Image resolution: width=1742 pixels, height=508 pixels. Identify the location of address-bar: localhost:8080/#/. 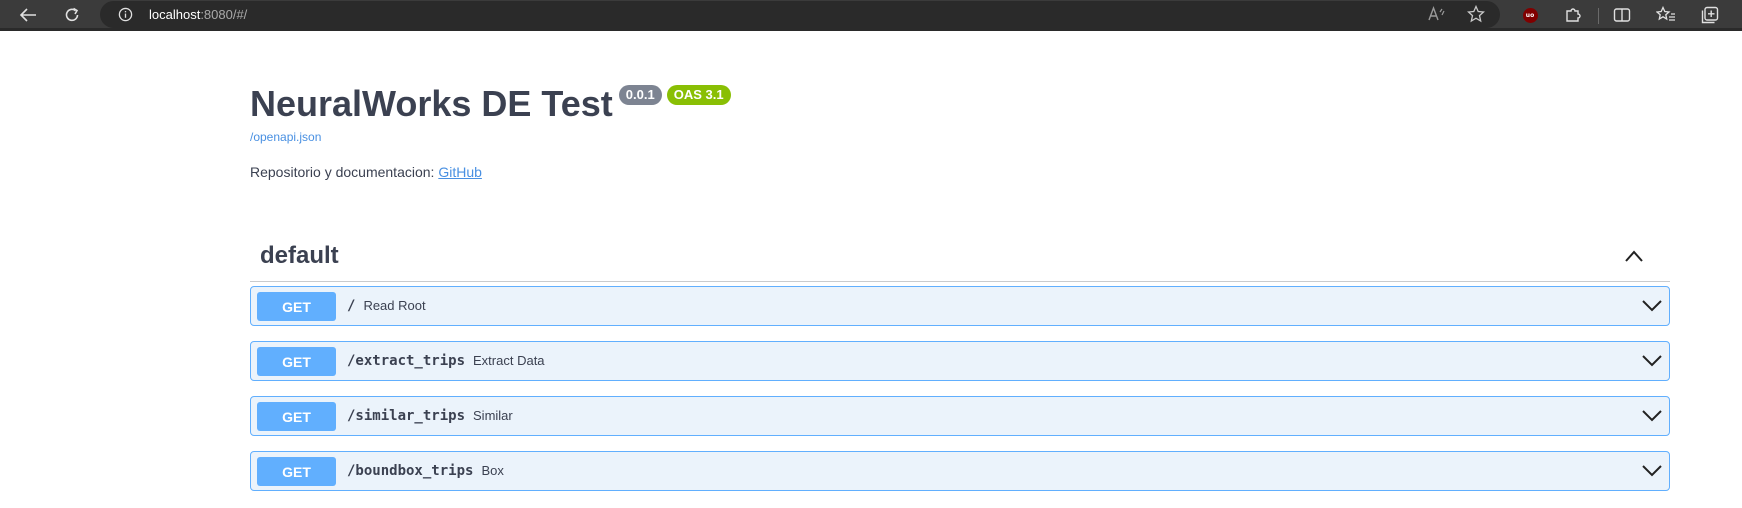
(800, 14).